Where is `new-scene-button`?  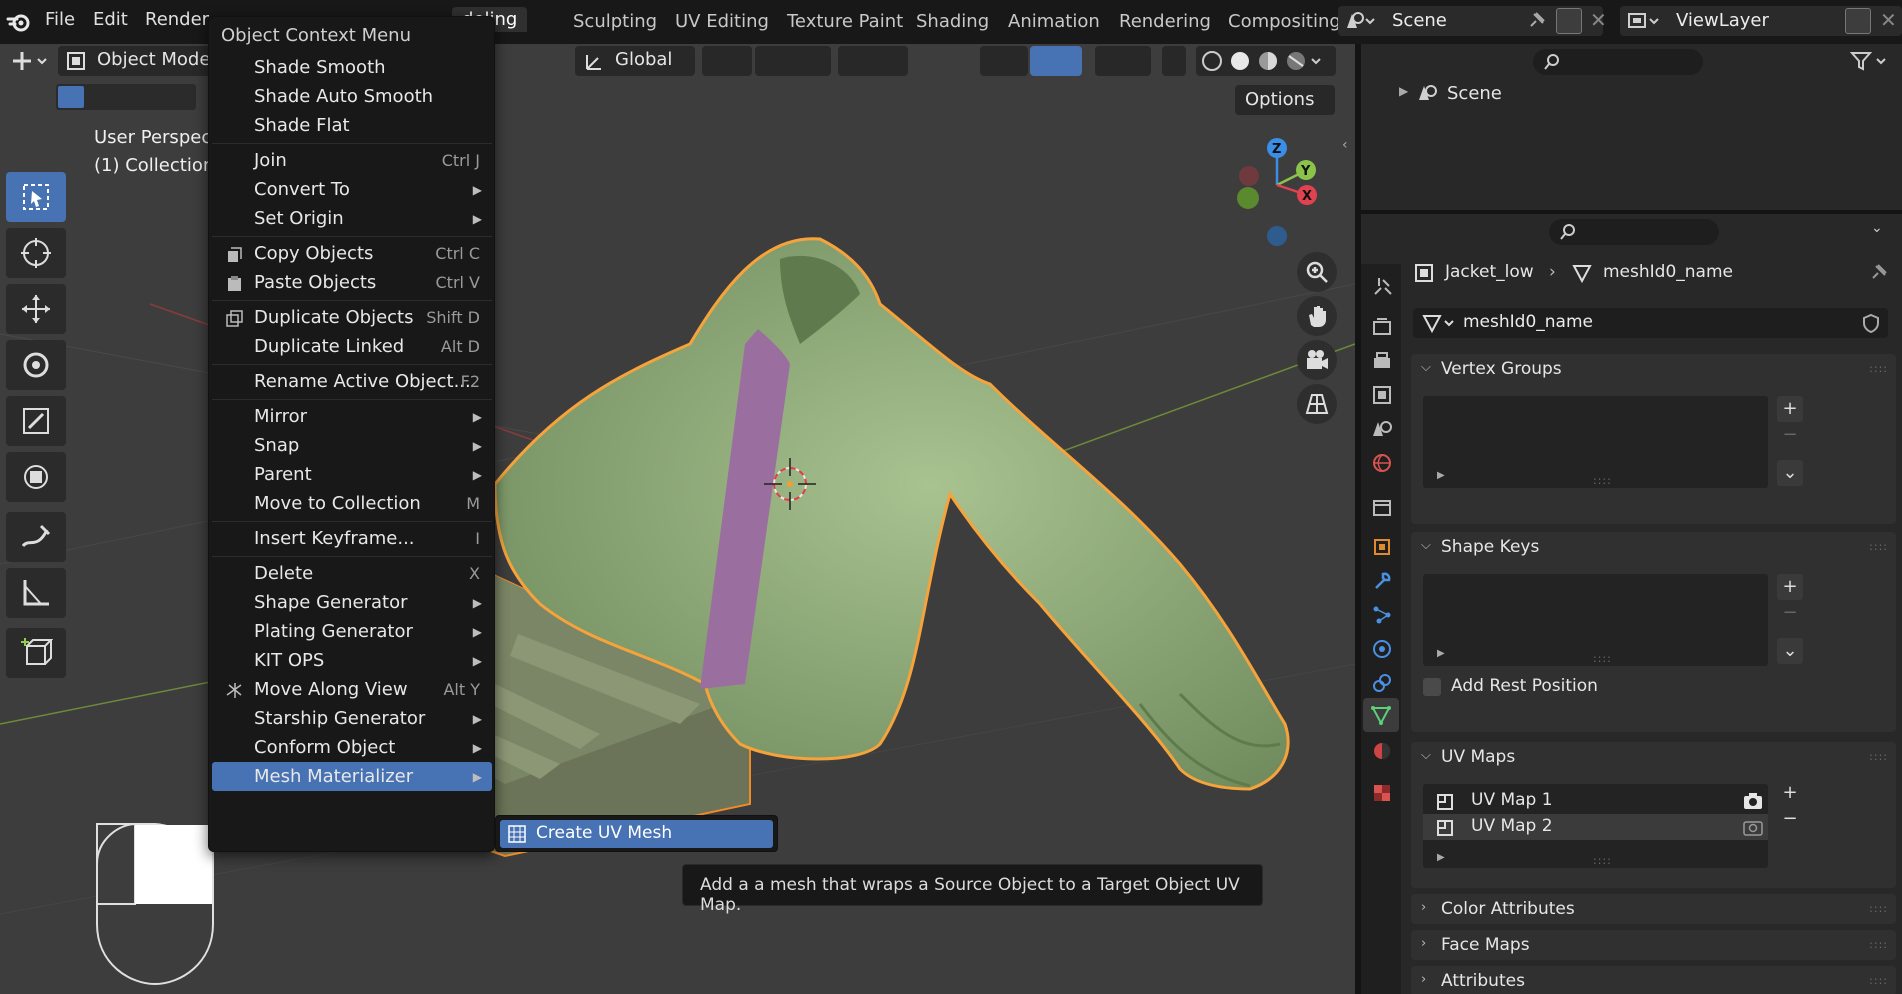 new-scene-button is located at coordinates (1569, 21).